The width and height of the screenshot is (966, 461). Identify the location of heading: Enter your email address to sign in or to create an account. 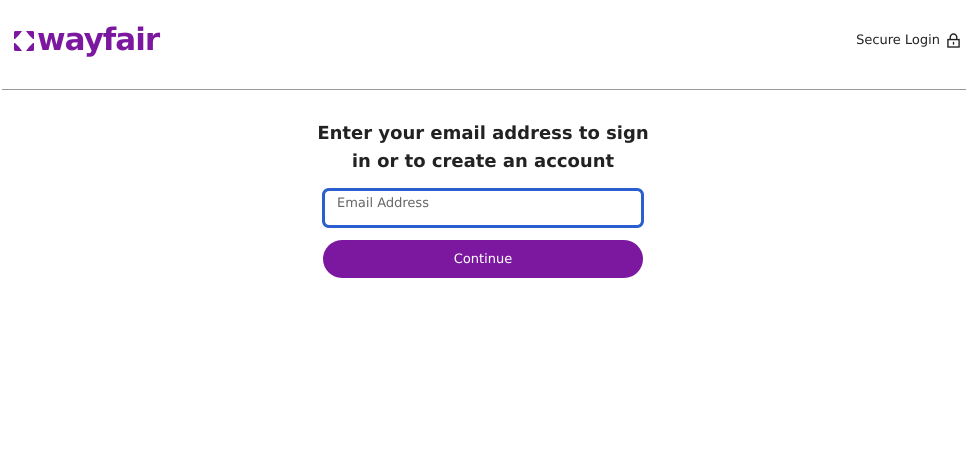
(483, 148).